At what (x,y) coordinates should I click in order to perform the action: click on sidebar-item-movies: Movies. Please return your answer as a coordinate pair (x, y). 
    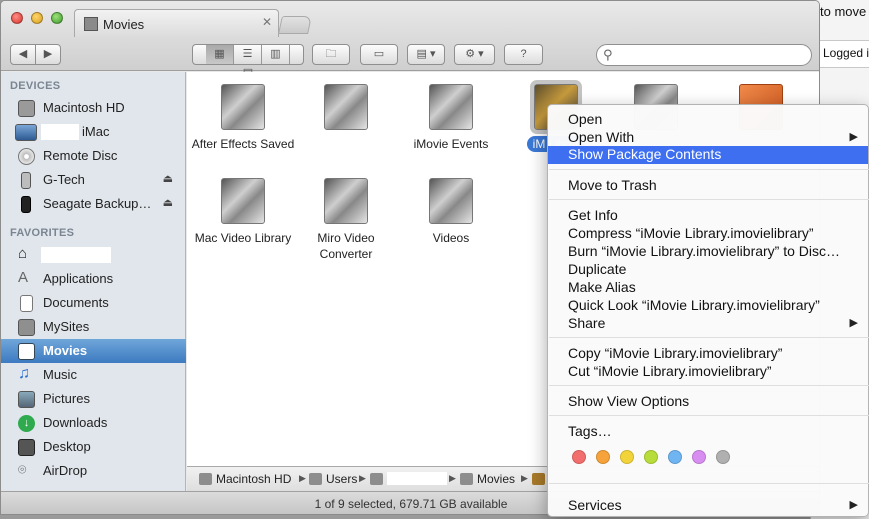
    Looking at the image, I should click on (93, 351).